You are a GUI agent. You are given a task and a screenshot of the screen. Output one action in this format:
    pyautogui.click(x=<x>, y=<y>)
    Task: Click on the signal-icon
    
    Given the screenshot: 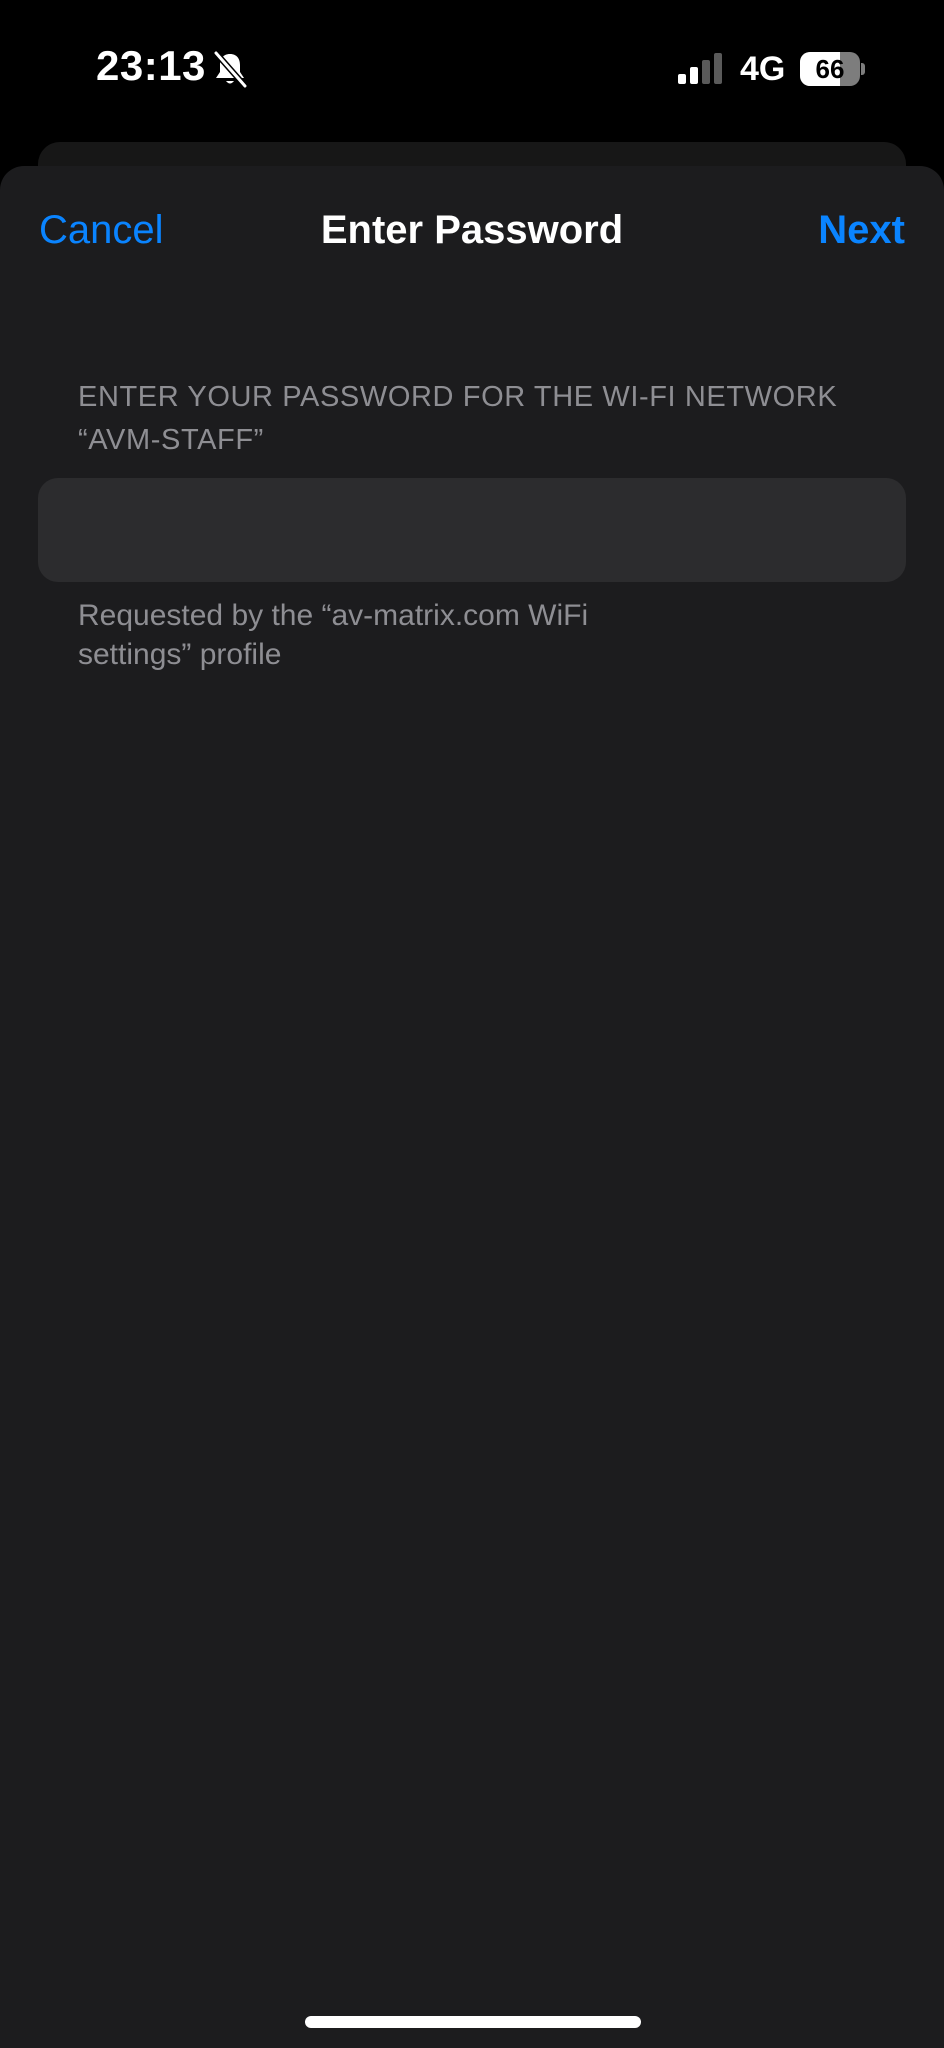 What is the action you would take?
    pyautogui.click(x=700, y=68)
    